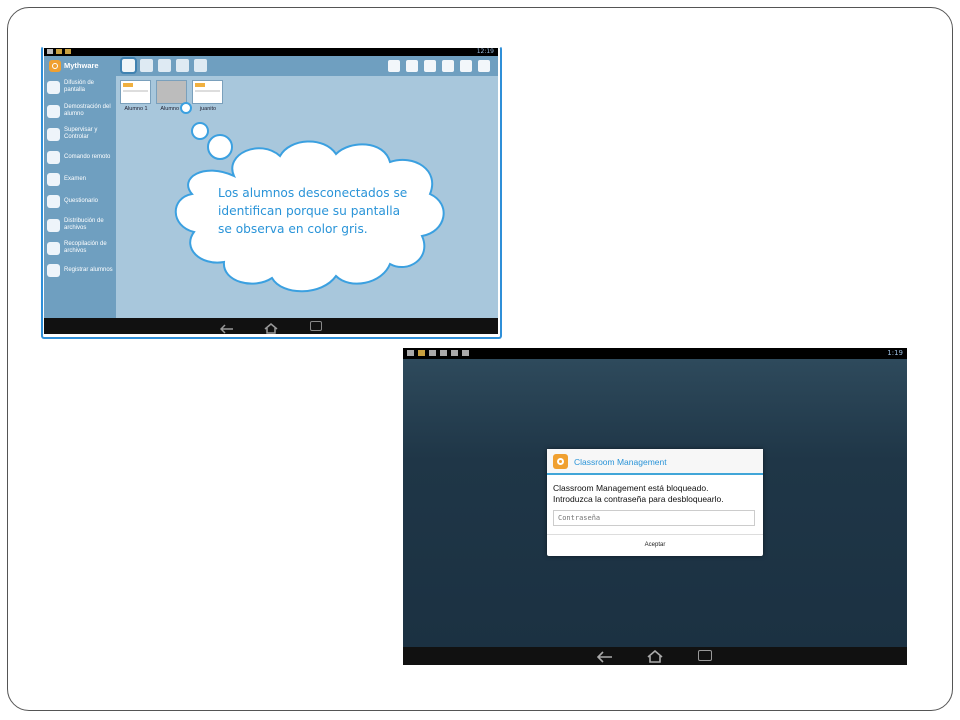 This screenshot has height=720, width=960. Describe the element at coordinates (81, 65) in the screenshot. I see `app-name: Mythware` at that location.